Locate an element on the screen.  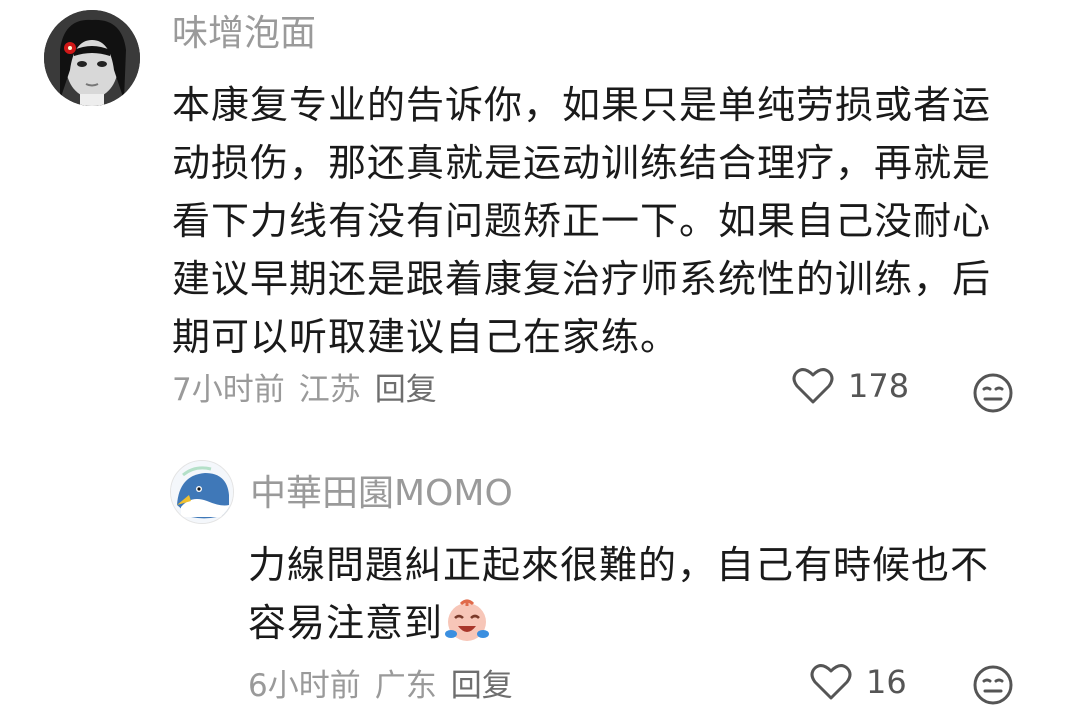
timestamp: 6小时前 is located at coordinates (304, 686).